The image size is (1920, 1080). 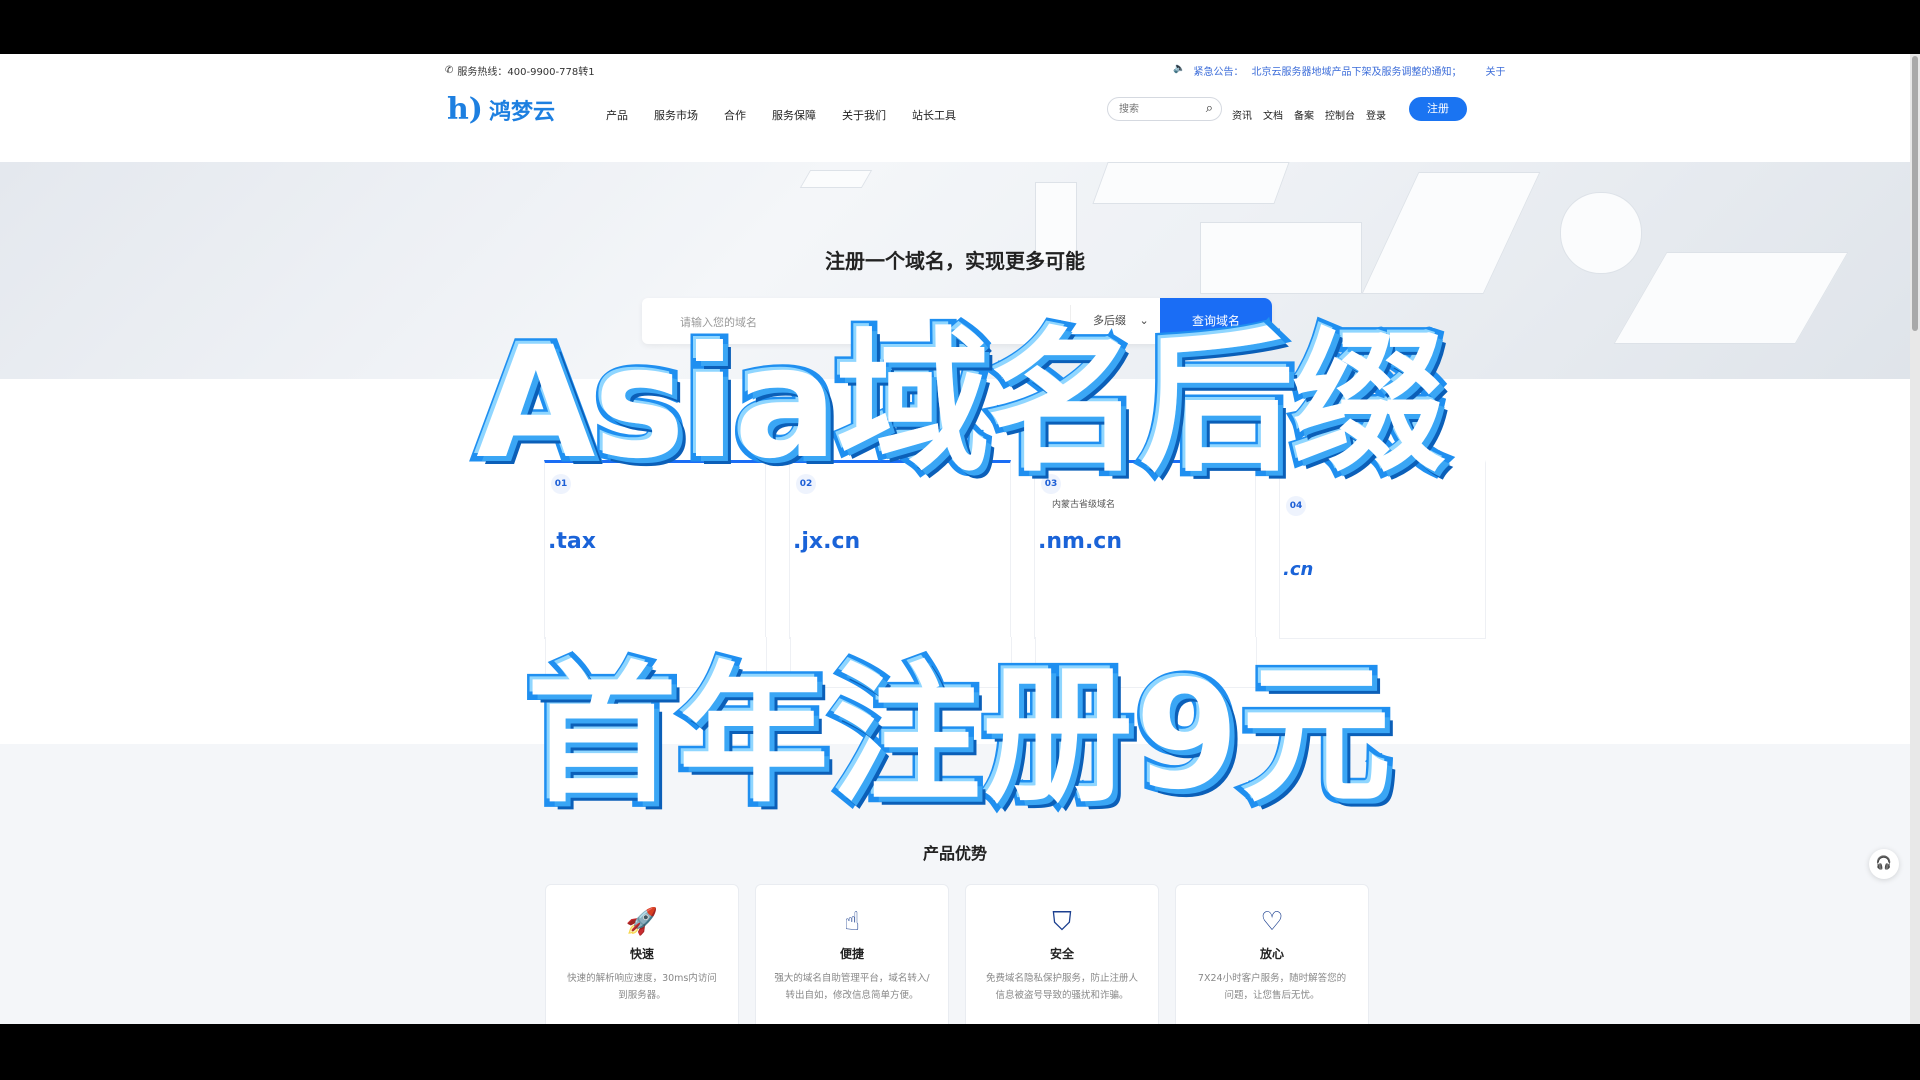 What do you see at coordinates (1272, 922) in the screenshot?
I see `heart-icon: ♡` at bounding box center [1272, 922].